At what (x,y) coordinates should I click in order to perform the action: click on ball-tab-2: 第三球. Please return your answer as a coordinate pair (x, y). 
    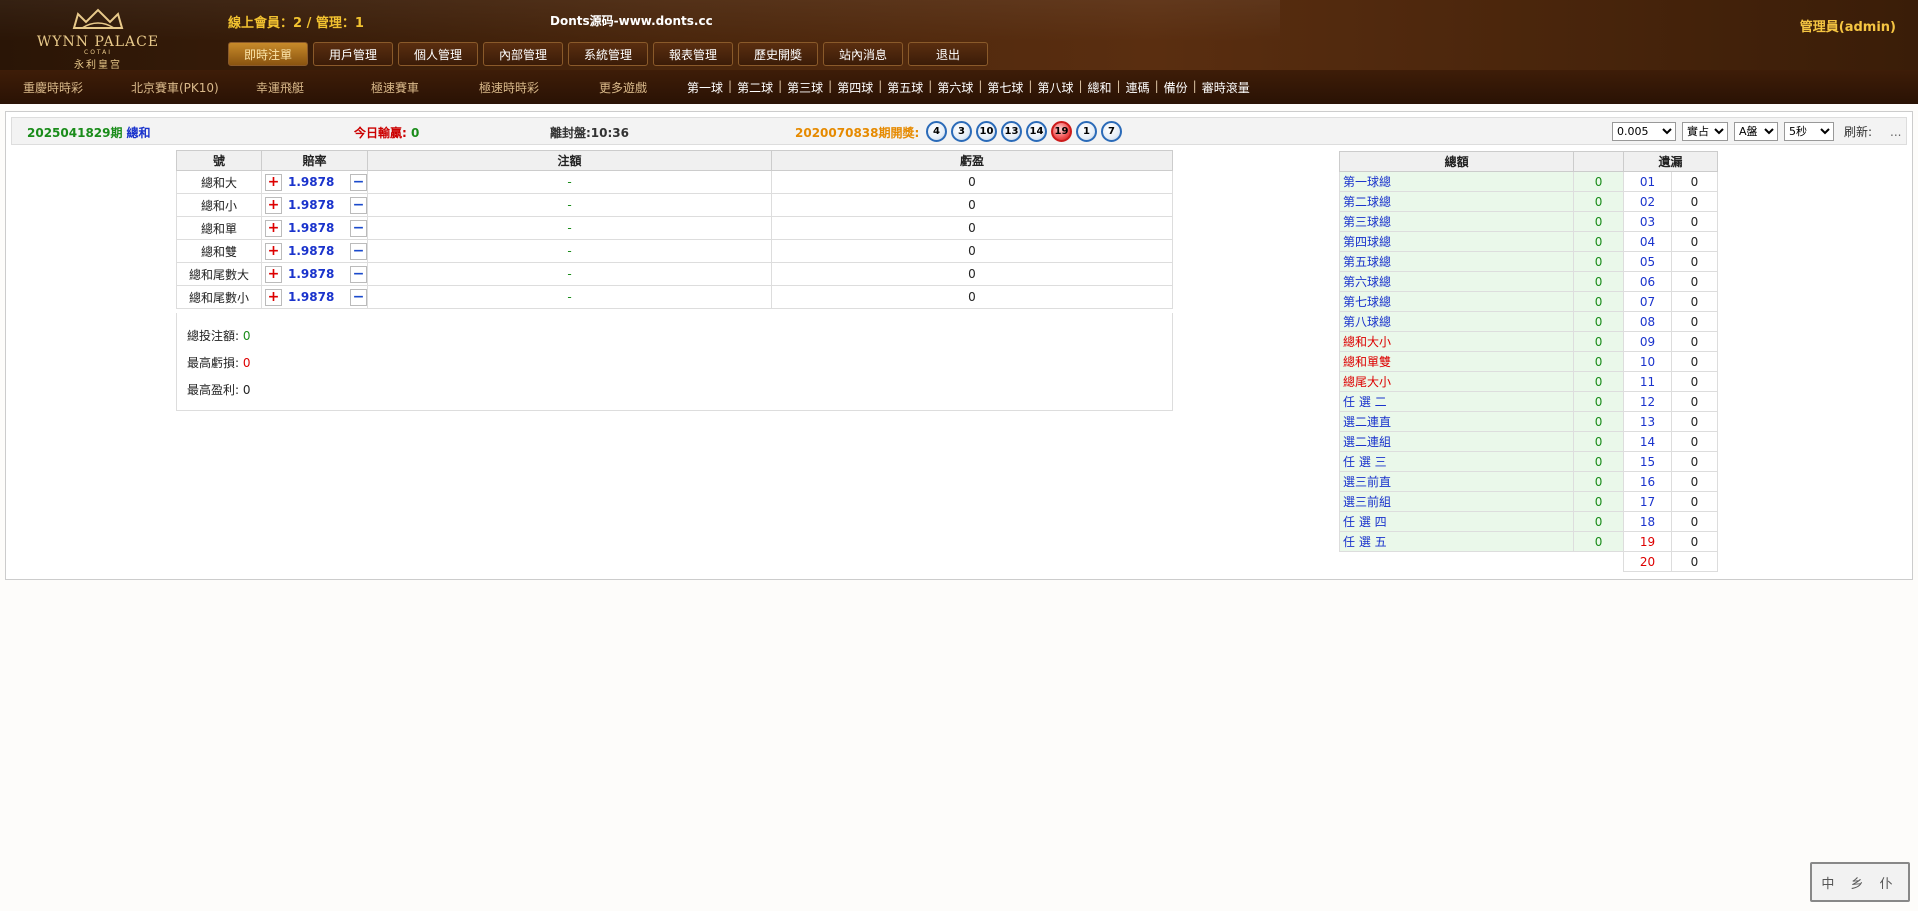
    Looking at the image, I should click on (805, 87).